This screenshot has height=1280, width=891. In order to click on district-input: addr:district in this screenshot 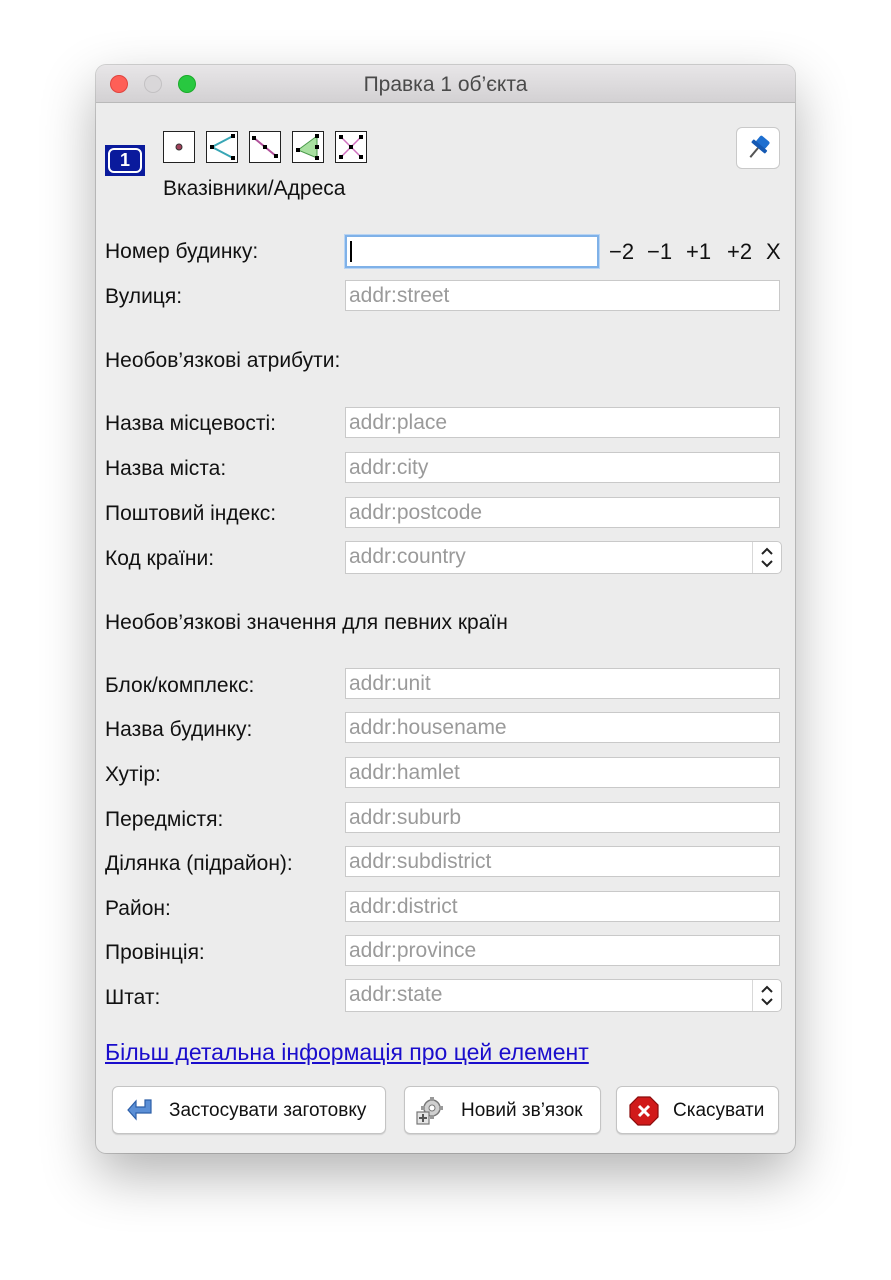, I will do `click(562, 906)`.